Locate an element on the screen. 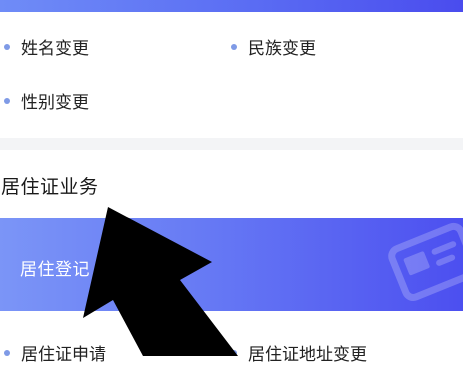 The height and width of the screenshot is (365, 463). section-title: 居住证业务 is located at coordinates (50, 187).